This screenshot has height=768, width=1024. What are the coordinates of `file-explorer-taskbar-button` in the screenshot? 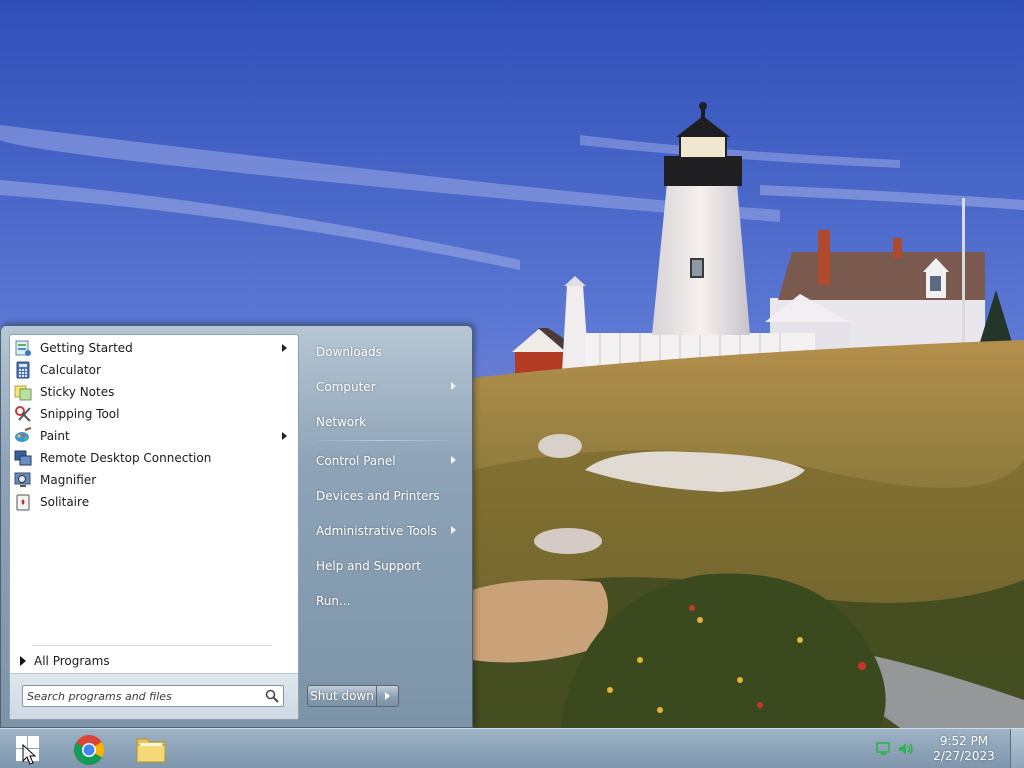 It's located at (151, 749).